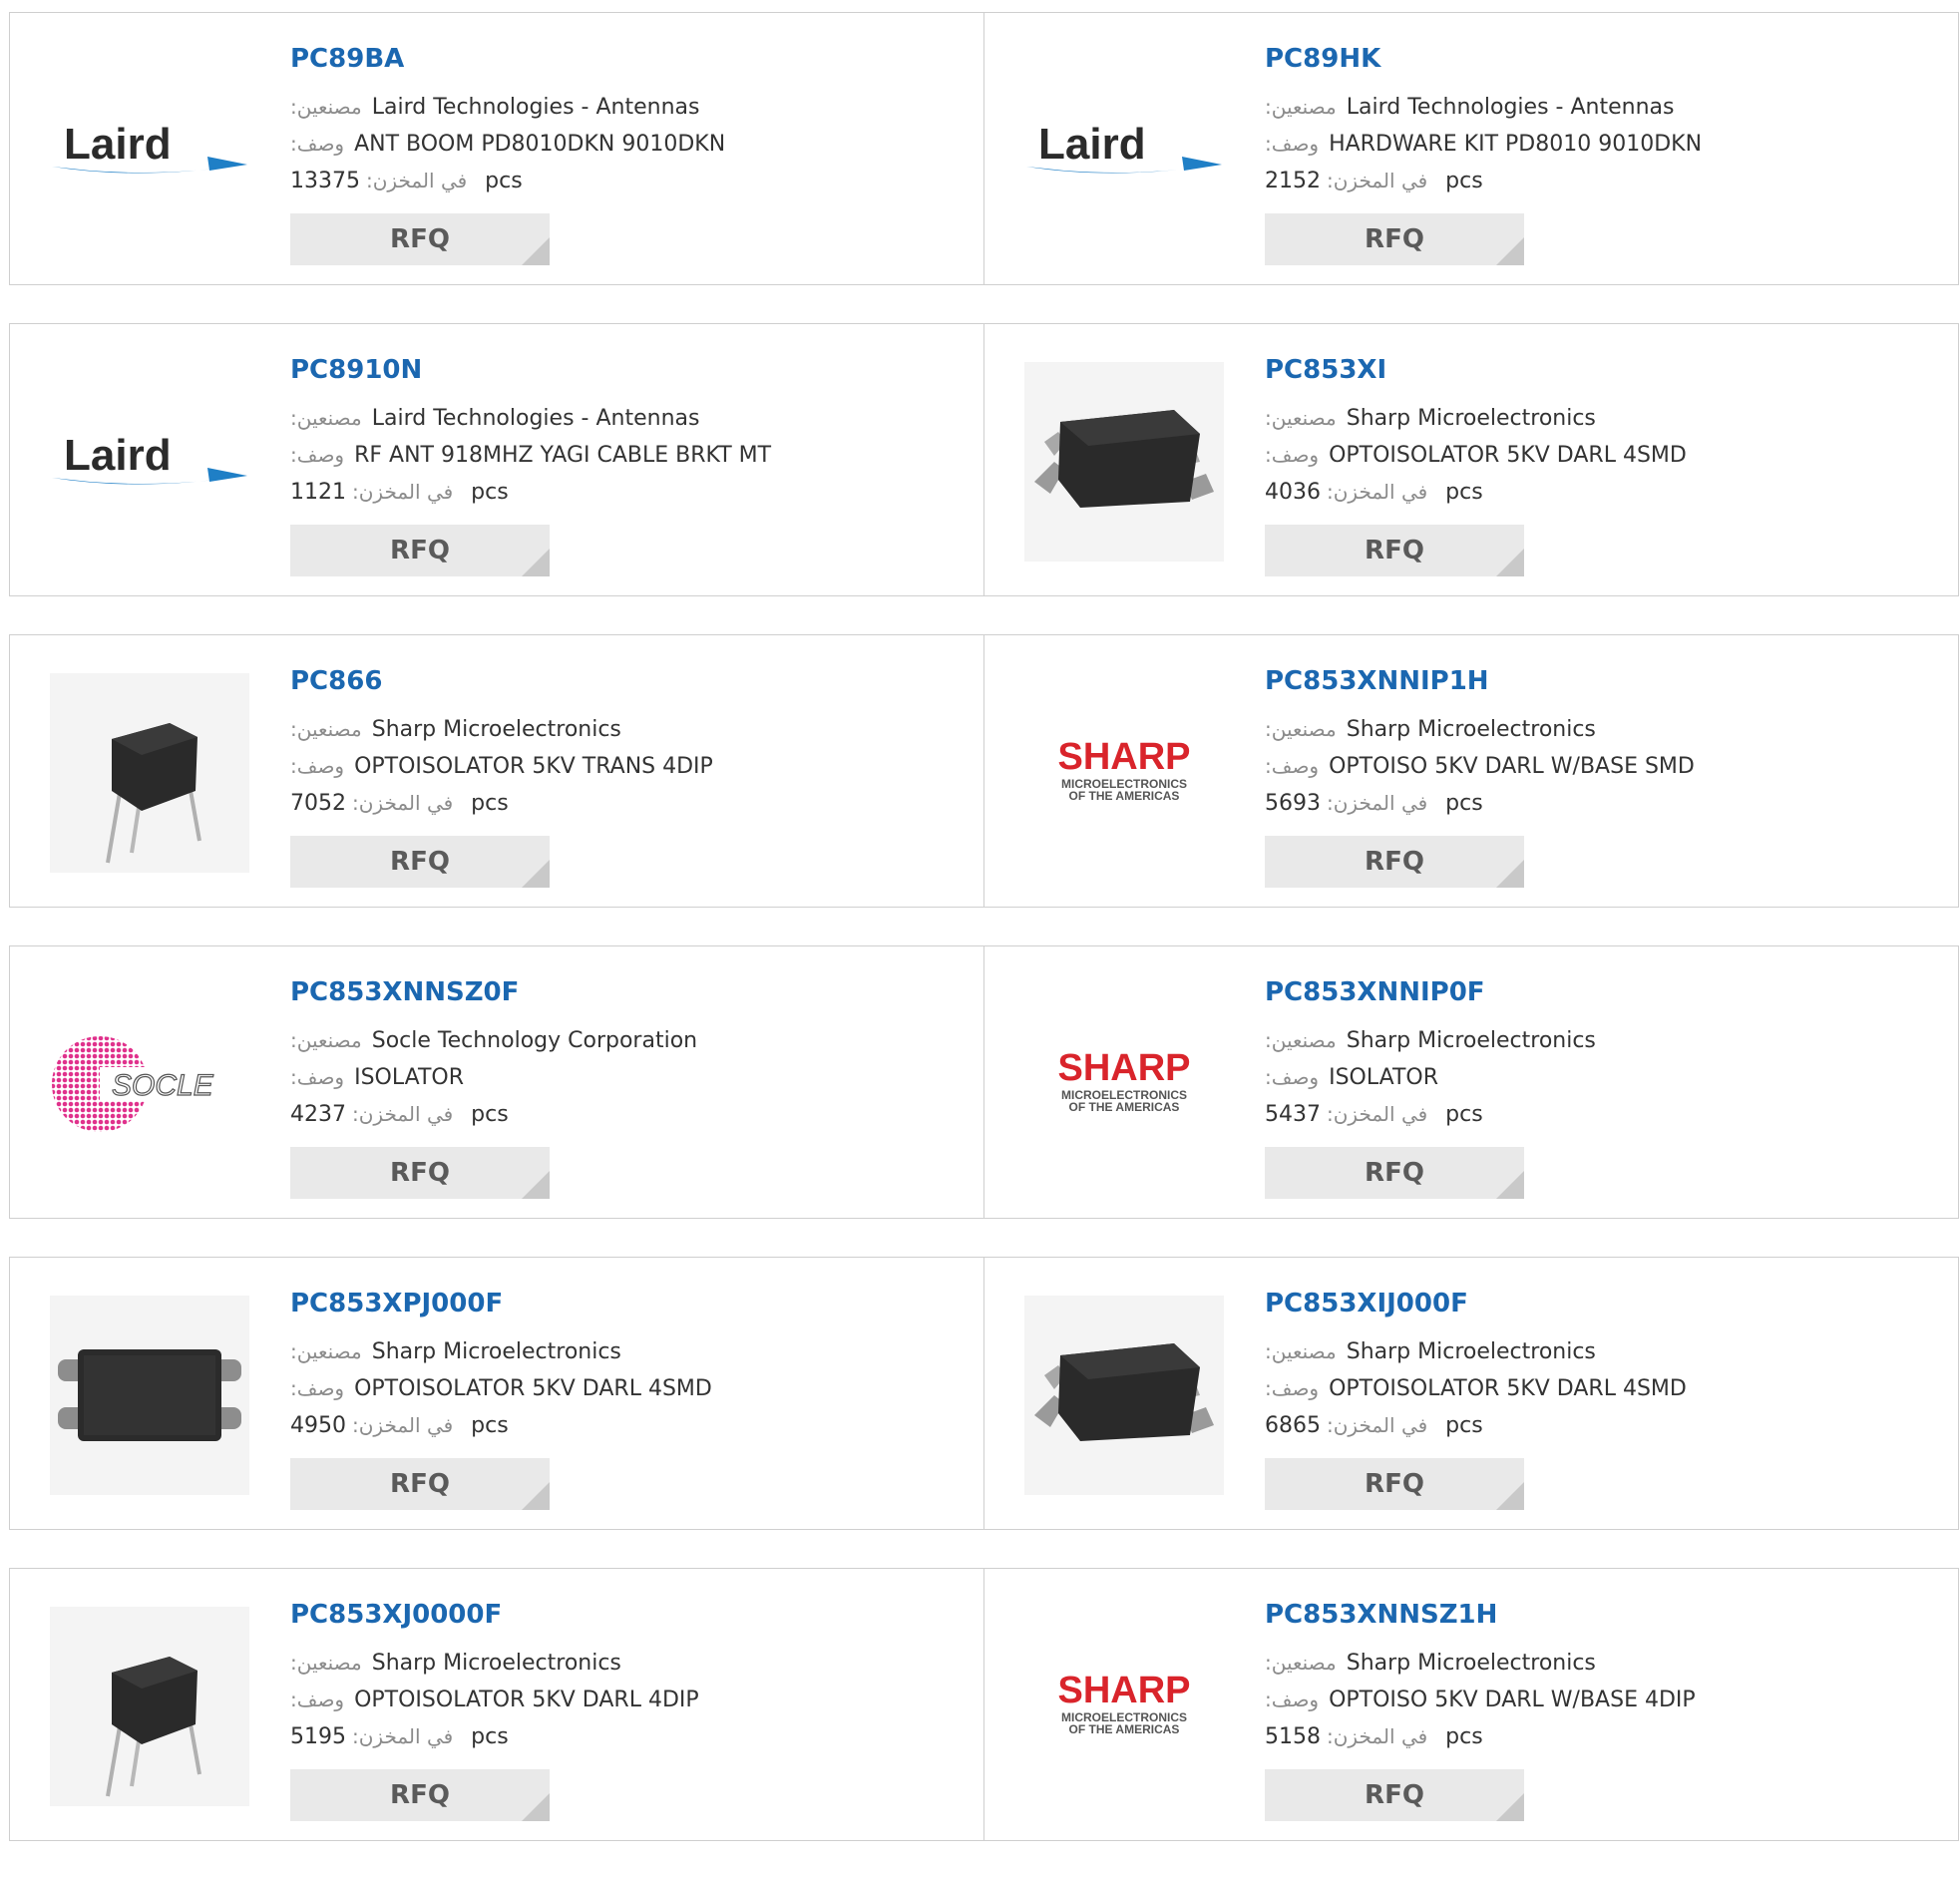 The image size is (1960, 1879). Describe the element at coordinates (318, 1114) in the screenshot. I see `stock-quantity: 4237` at that location.